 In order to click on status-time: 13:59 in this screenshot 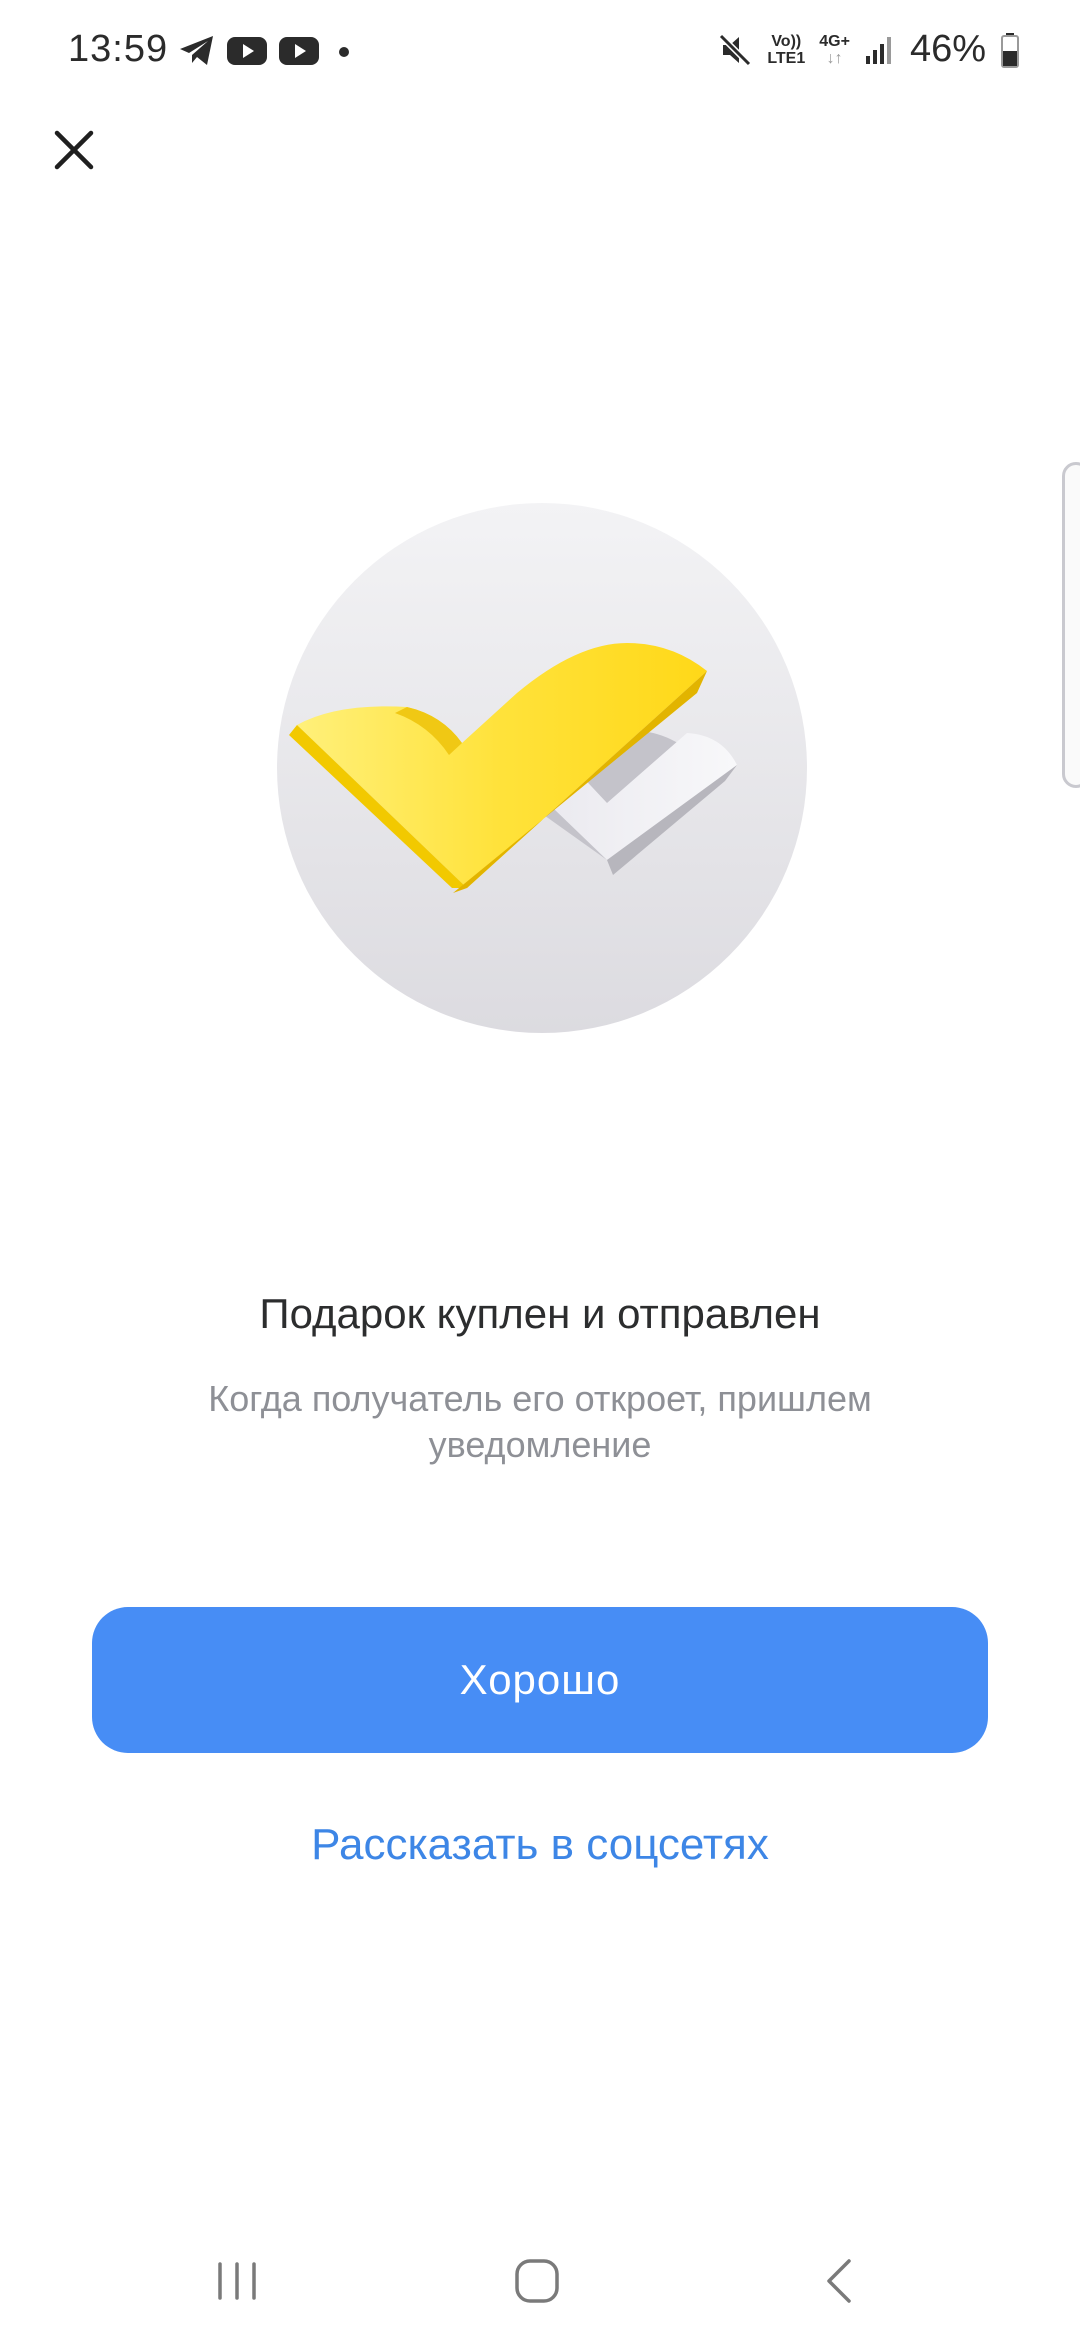, I will do `click(118, 49)`.